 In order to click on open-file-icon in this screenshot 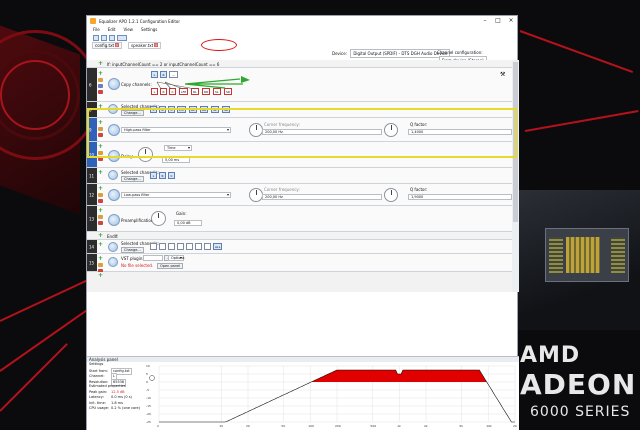, I will do `click(104, 37)`.